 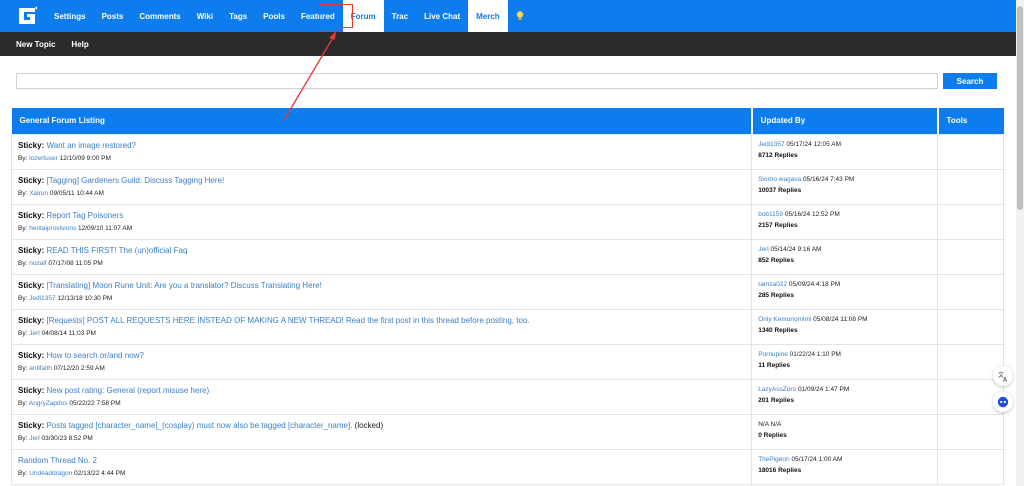 I want to click on chat-bot-icon, so click(x=1003, y=402).